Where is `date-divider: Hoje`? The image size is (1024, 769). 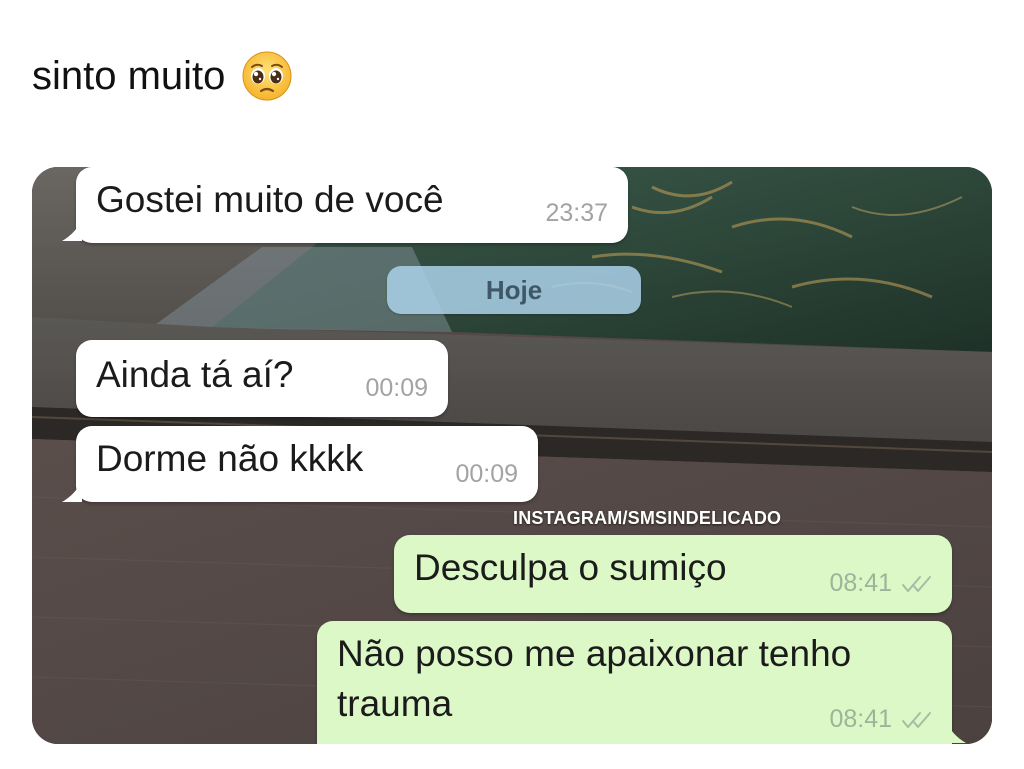
date-divider: Hoje is located at coordinates (514, 290).